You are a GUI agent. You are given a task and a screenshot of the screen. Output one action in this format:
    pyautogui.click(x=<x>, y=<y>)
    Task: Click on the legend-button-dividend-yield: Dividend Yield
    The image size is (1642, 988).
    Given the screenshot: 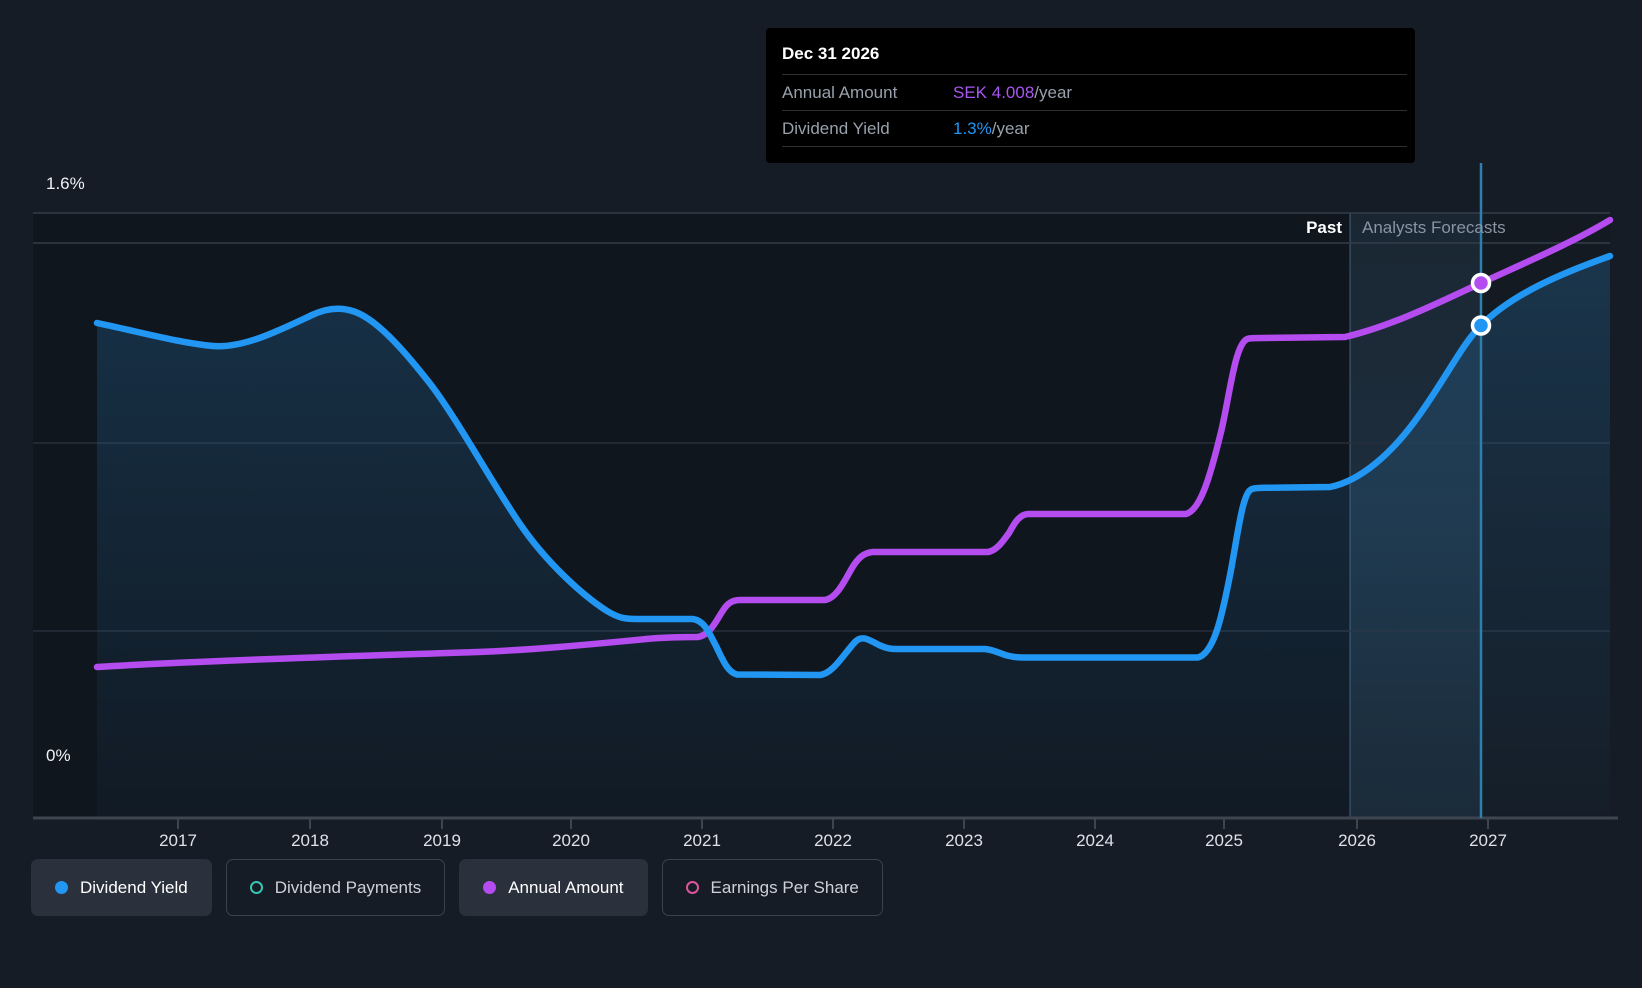 What is the action you would take?
    pyautogui.click(x=121, y=887)
    